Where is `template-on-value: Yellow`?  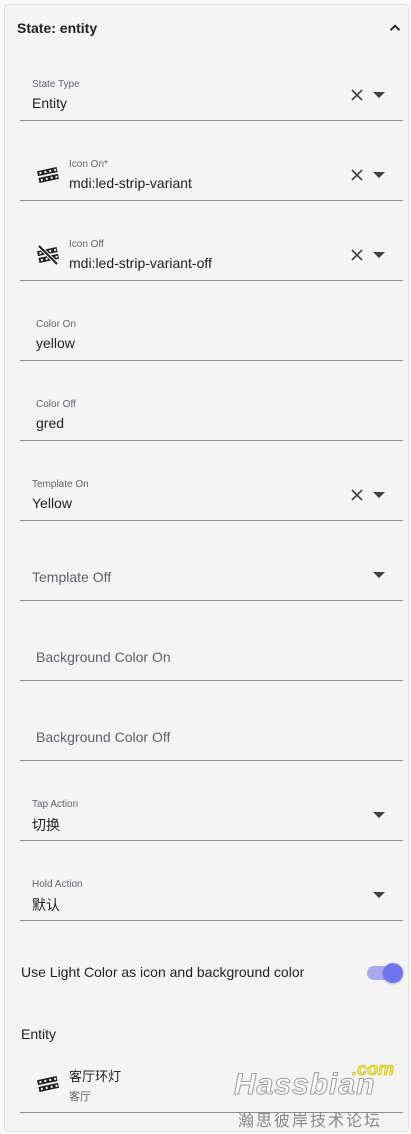
template-on-value: Yellow is located at coordinates (52, 503).